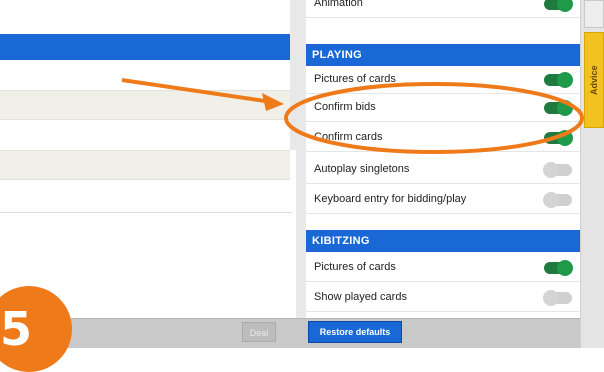 Image resolution: width=604 pixels, height=372 pixels. What do you see at coordinates (345, 107) in the screenshot?
I see `setting-label: Confirm bids` at bounding box center [345, 107].